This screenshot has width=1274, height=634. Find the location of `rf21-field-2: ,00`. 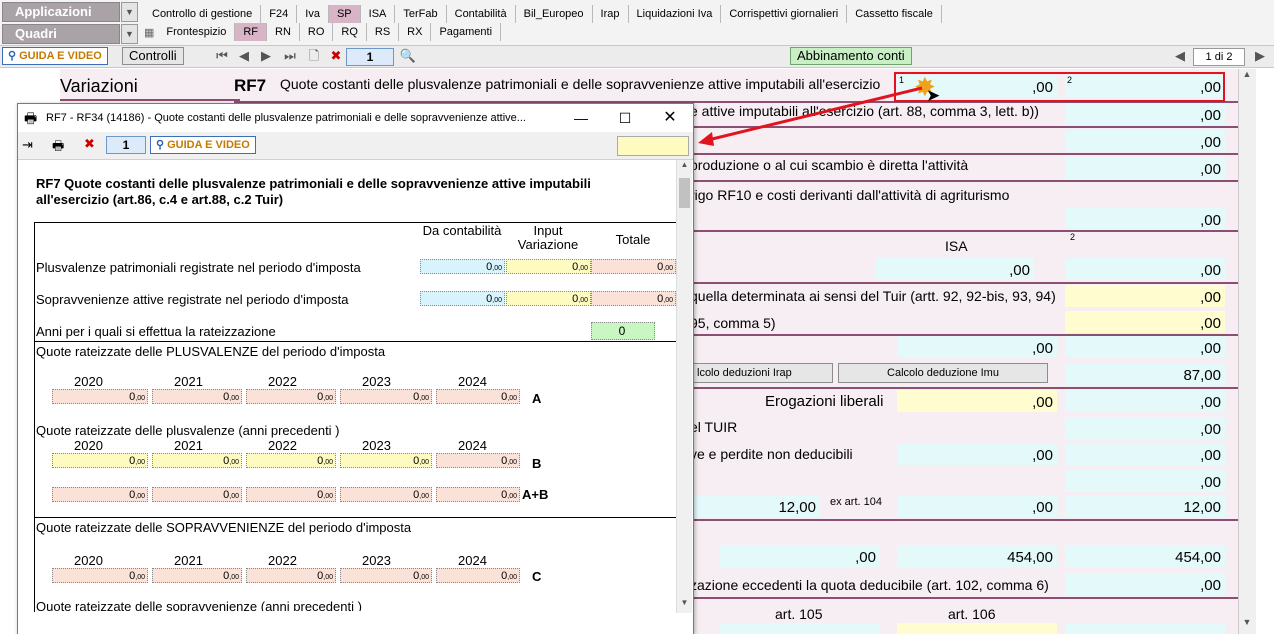

rf21-field-2: ,00 is located at coordinates (977, 506).